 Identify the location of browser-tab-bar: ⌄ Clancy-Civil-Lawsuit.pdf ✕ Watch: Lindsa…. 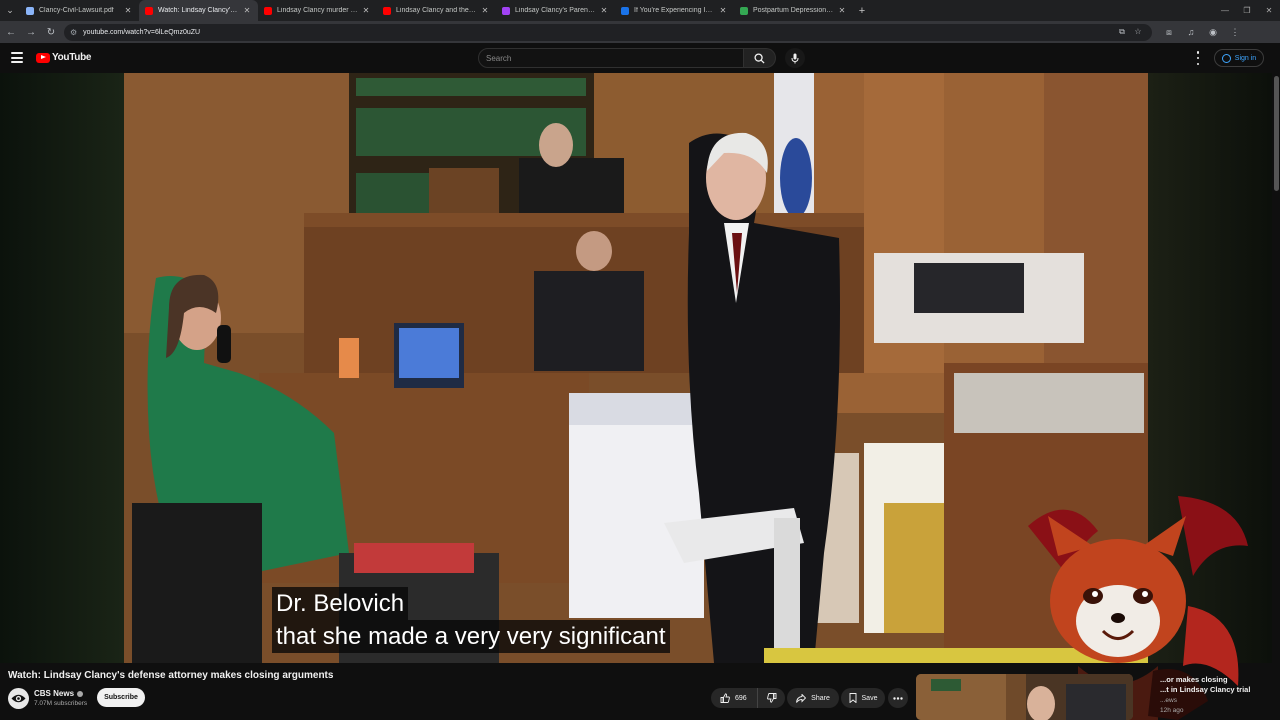
(640, 10).